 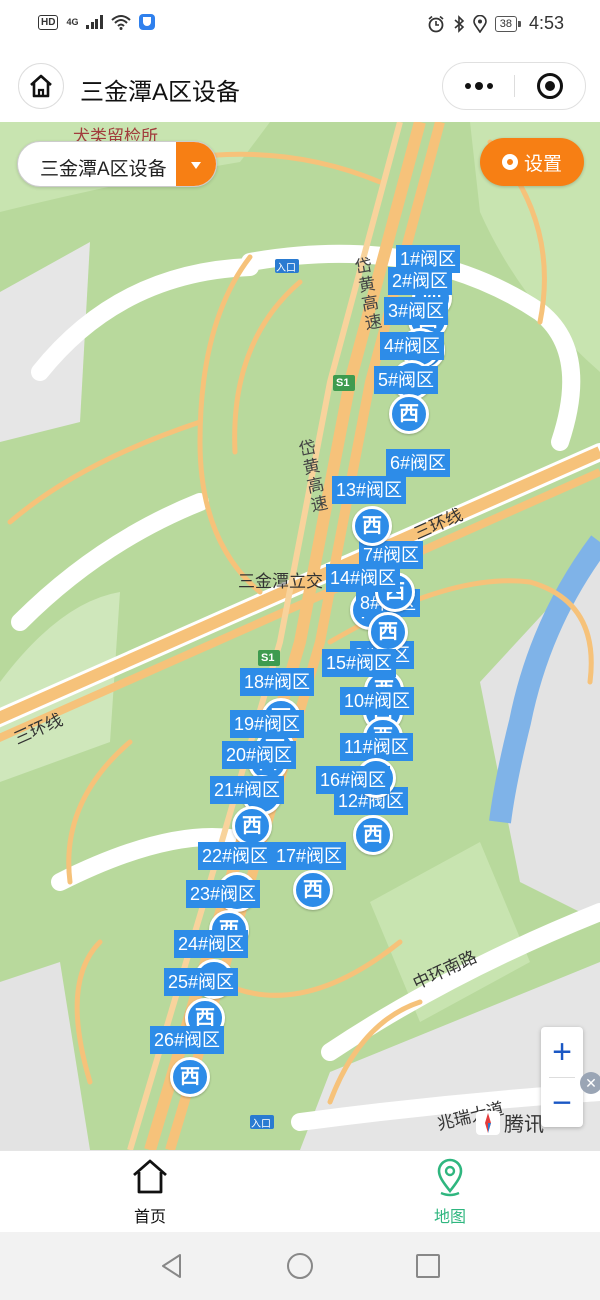 I want to click on bluetooth-icon, so click(x=459, y=23).